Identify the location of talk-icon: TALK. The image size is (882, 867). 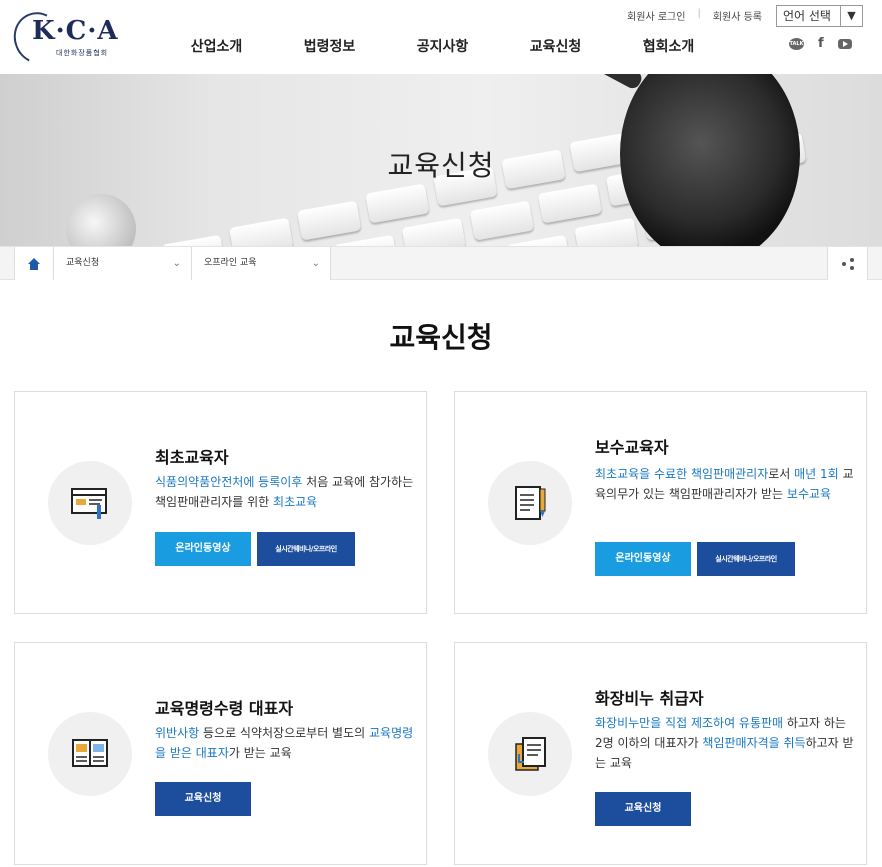
(796, 43).